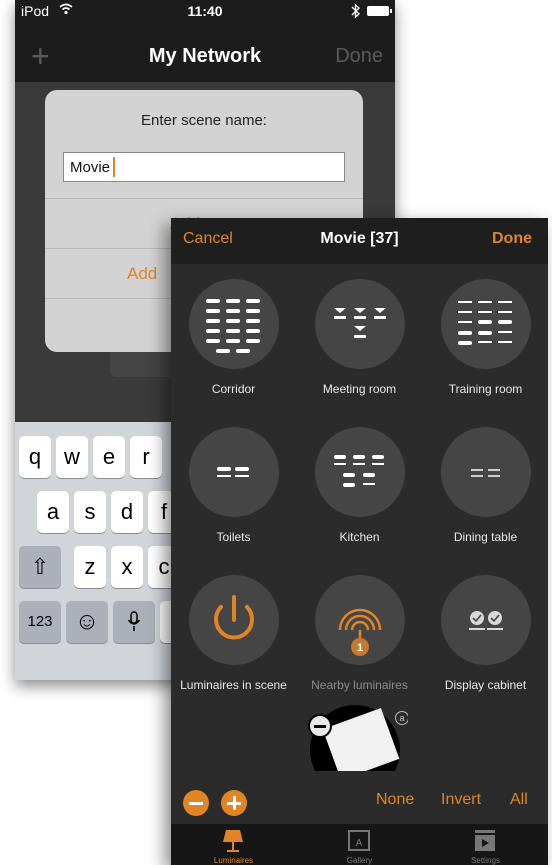 This screenshot has width=552, height=865. I want to click on kitchen-luminaires-icon, so click(359, 471).